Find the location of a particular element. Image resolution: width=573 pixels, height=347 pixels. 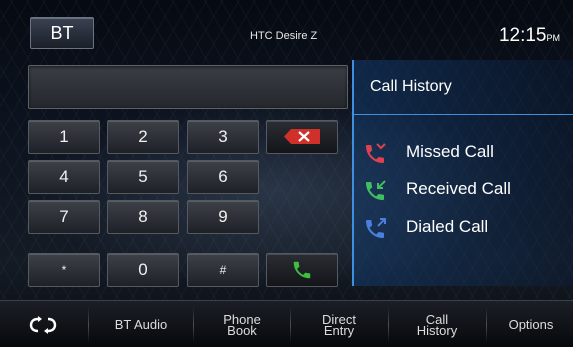

key-5: 5 is located at coordinates (143, 177).